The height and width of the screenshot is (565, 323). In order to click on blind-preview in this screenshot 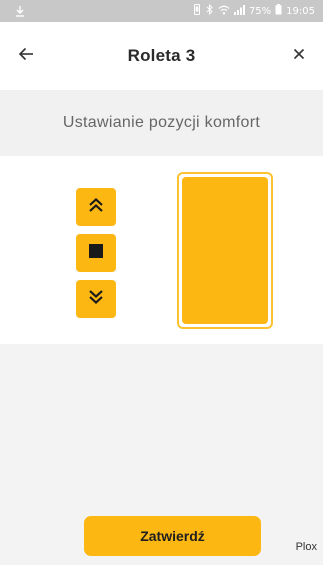, I will do `click(225, 250)`.